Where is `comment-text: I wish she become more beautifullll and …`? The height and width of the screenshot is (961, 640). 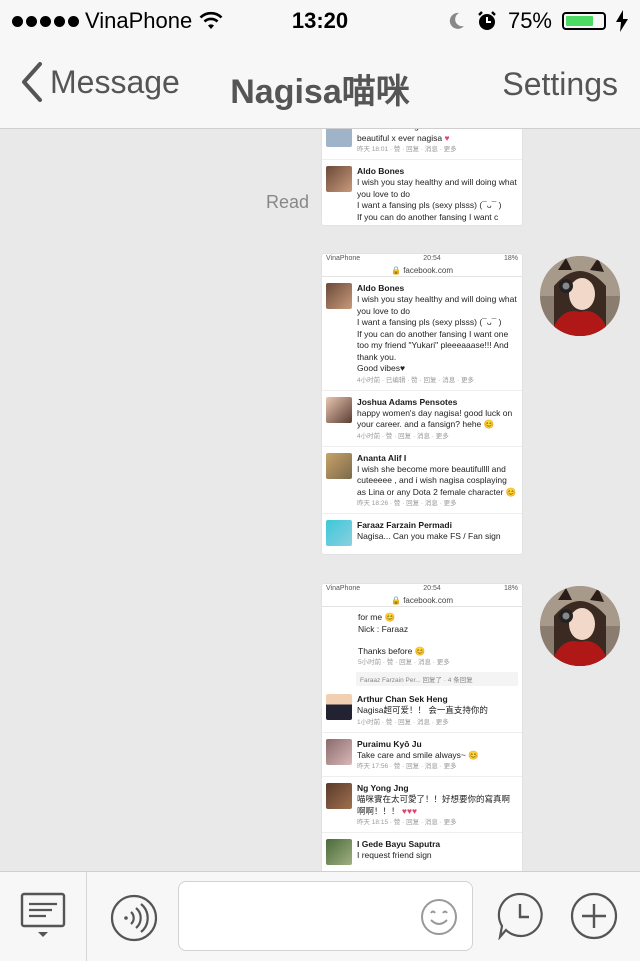
comment-text: I wish she become more beautifullll and … is located at coordinates (437, 480).